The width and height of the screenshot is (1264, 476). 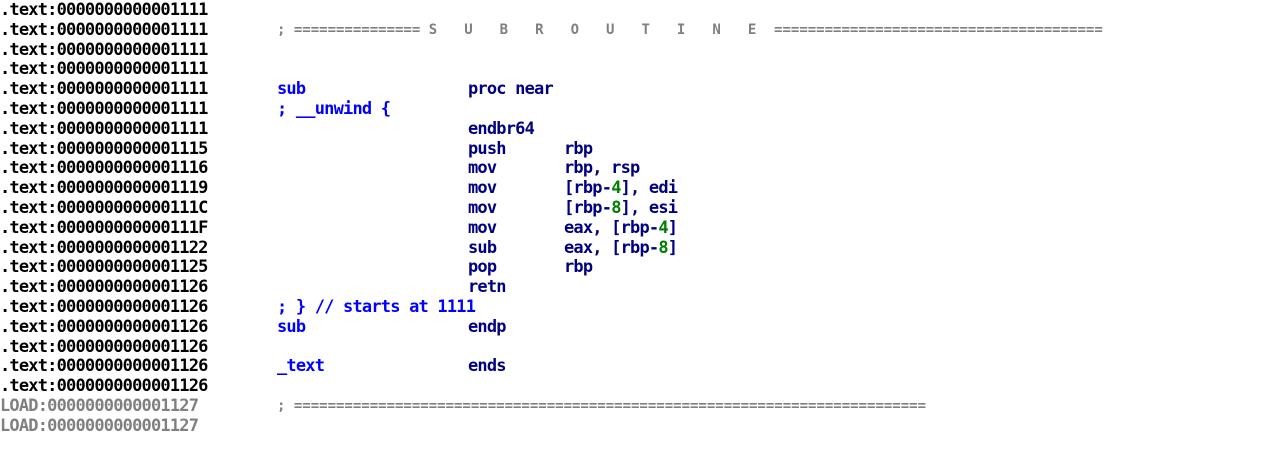 I want to click on listing-line: .text:0000000000001126 _text ends, so click(x=632, y=367).